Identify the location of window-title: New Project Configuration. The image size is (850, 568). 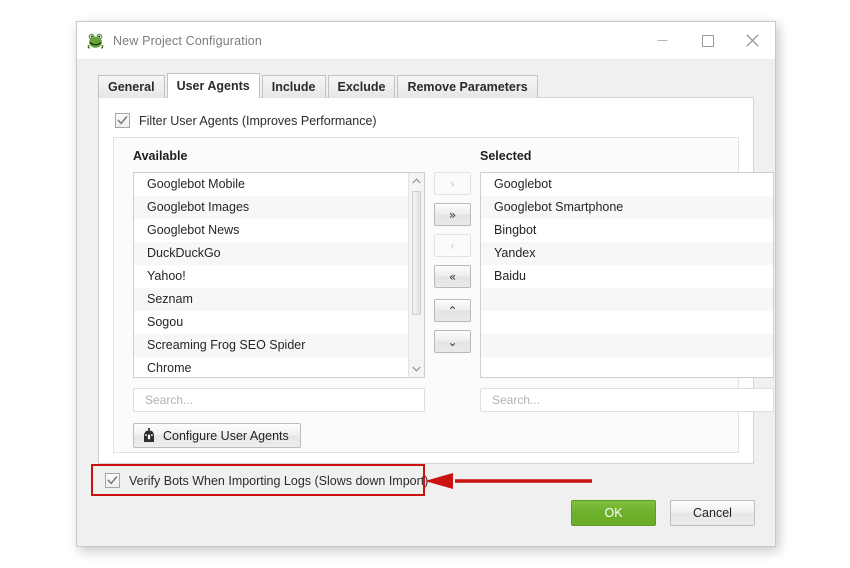
(187, 40).